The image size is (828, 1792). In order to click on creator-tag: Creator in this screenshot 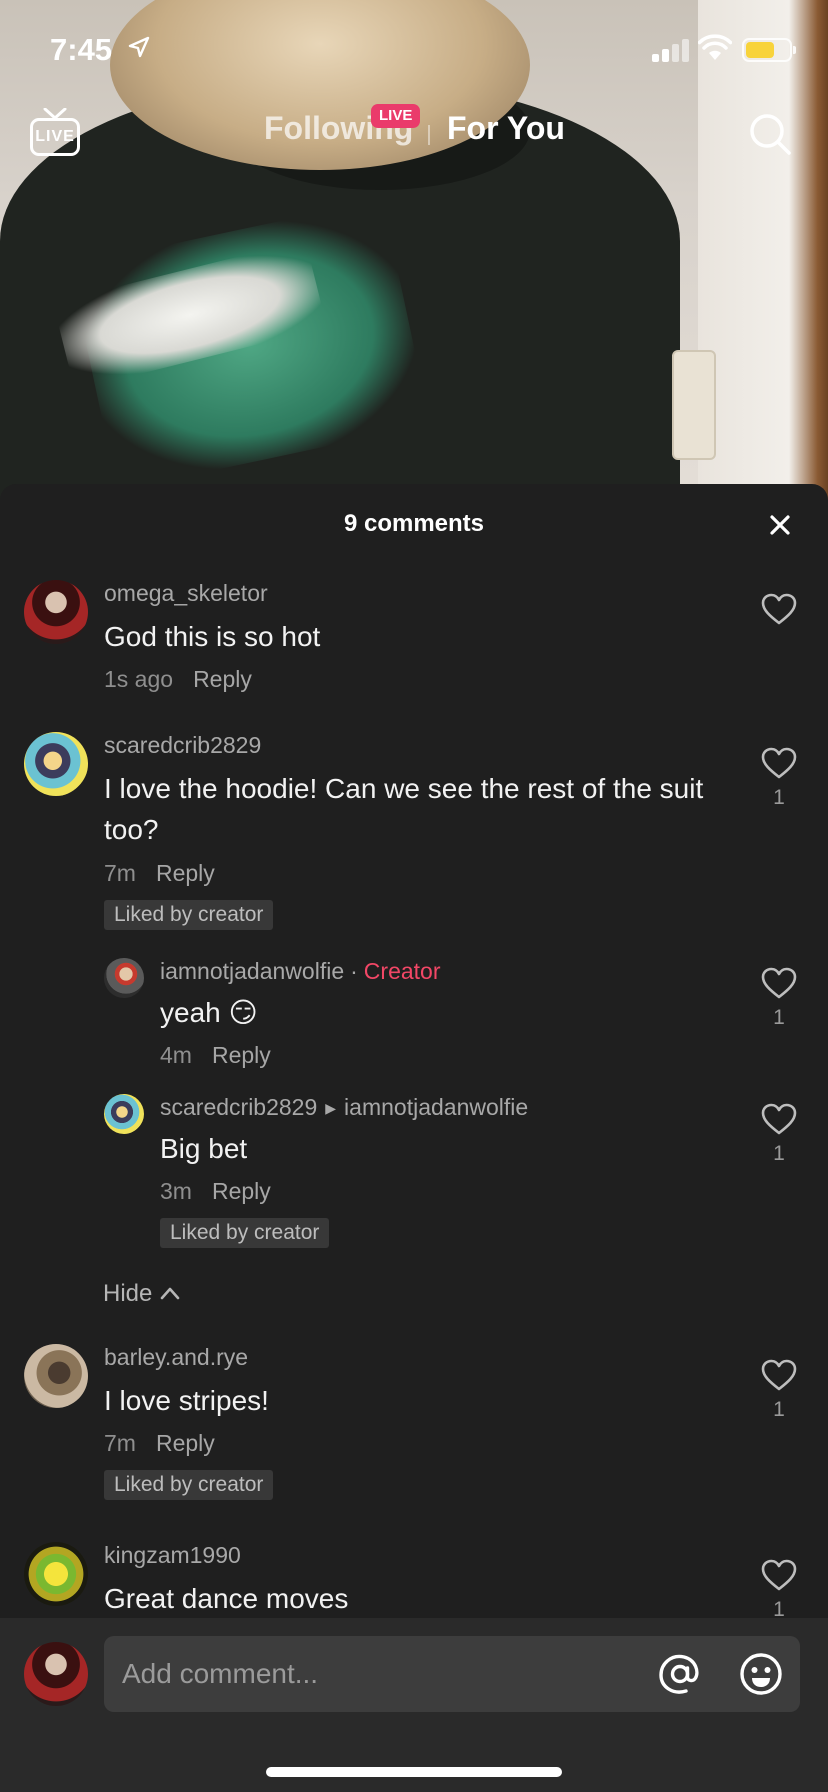, I will do `click(402, 971)`.